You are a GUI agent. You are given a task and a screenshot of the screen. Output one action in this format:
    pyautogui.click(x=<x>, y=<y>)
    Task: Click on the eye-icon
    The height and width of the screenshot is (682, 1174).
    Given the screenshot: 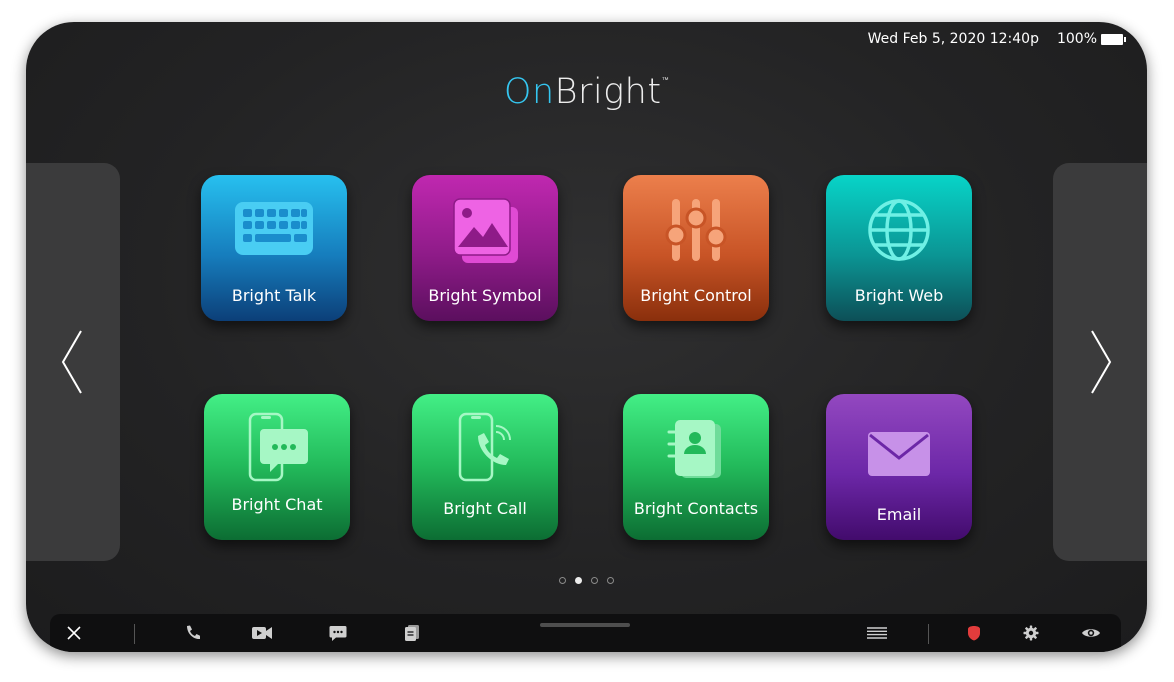 What is the action you would take?
    pyautogui.click(x=1091, y=633)
    